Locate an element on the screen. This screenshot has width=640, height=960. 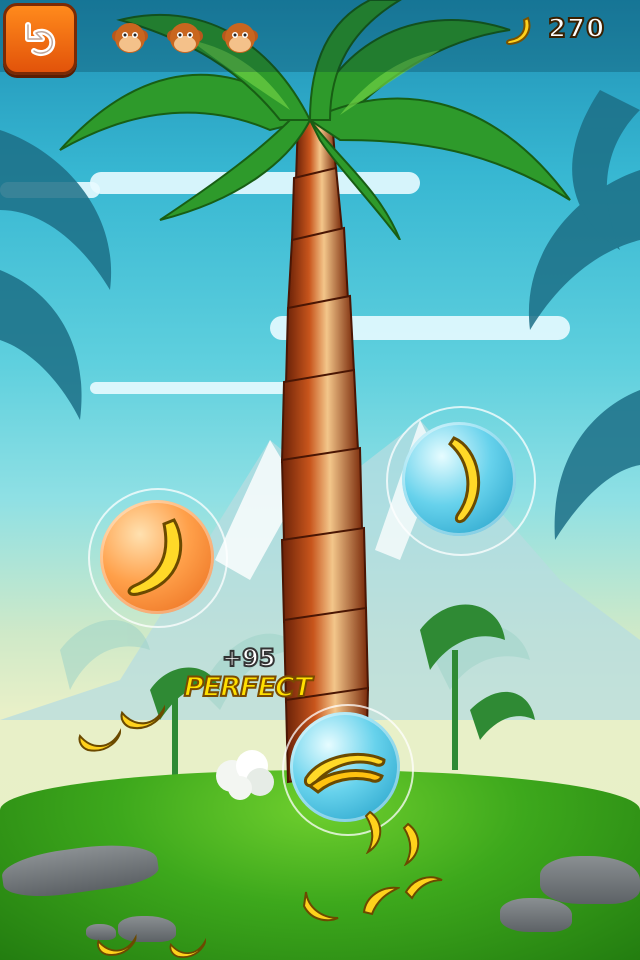
banana-bunch-icon is located at coordinates (345, 773).